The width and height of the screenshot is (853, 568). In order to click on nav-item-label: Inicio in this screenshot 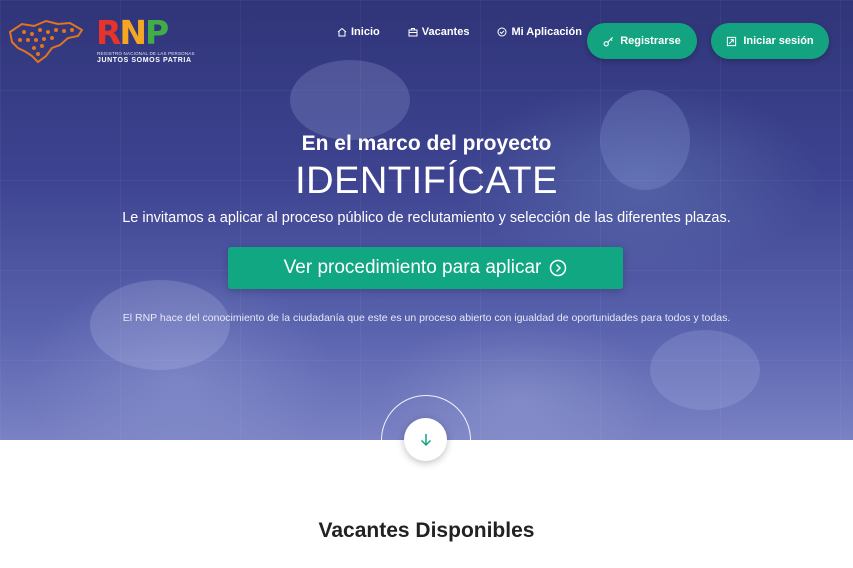, I will do `click(365, 32)`.